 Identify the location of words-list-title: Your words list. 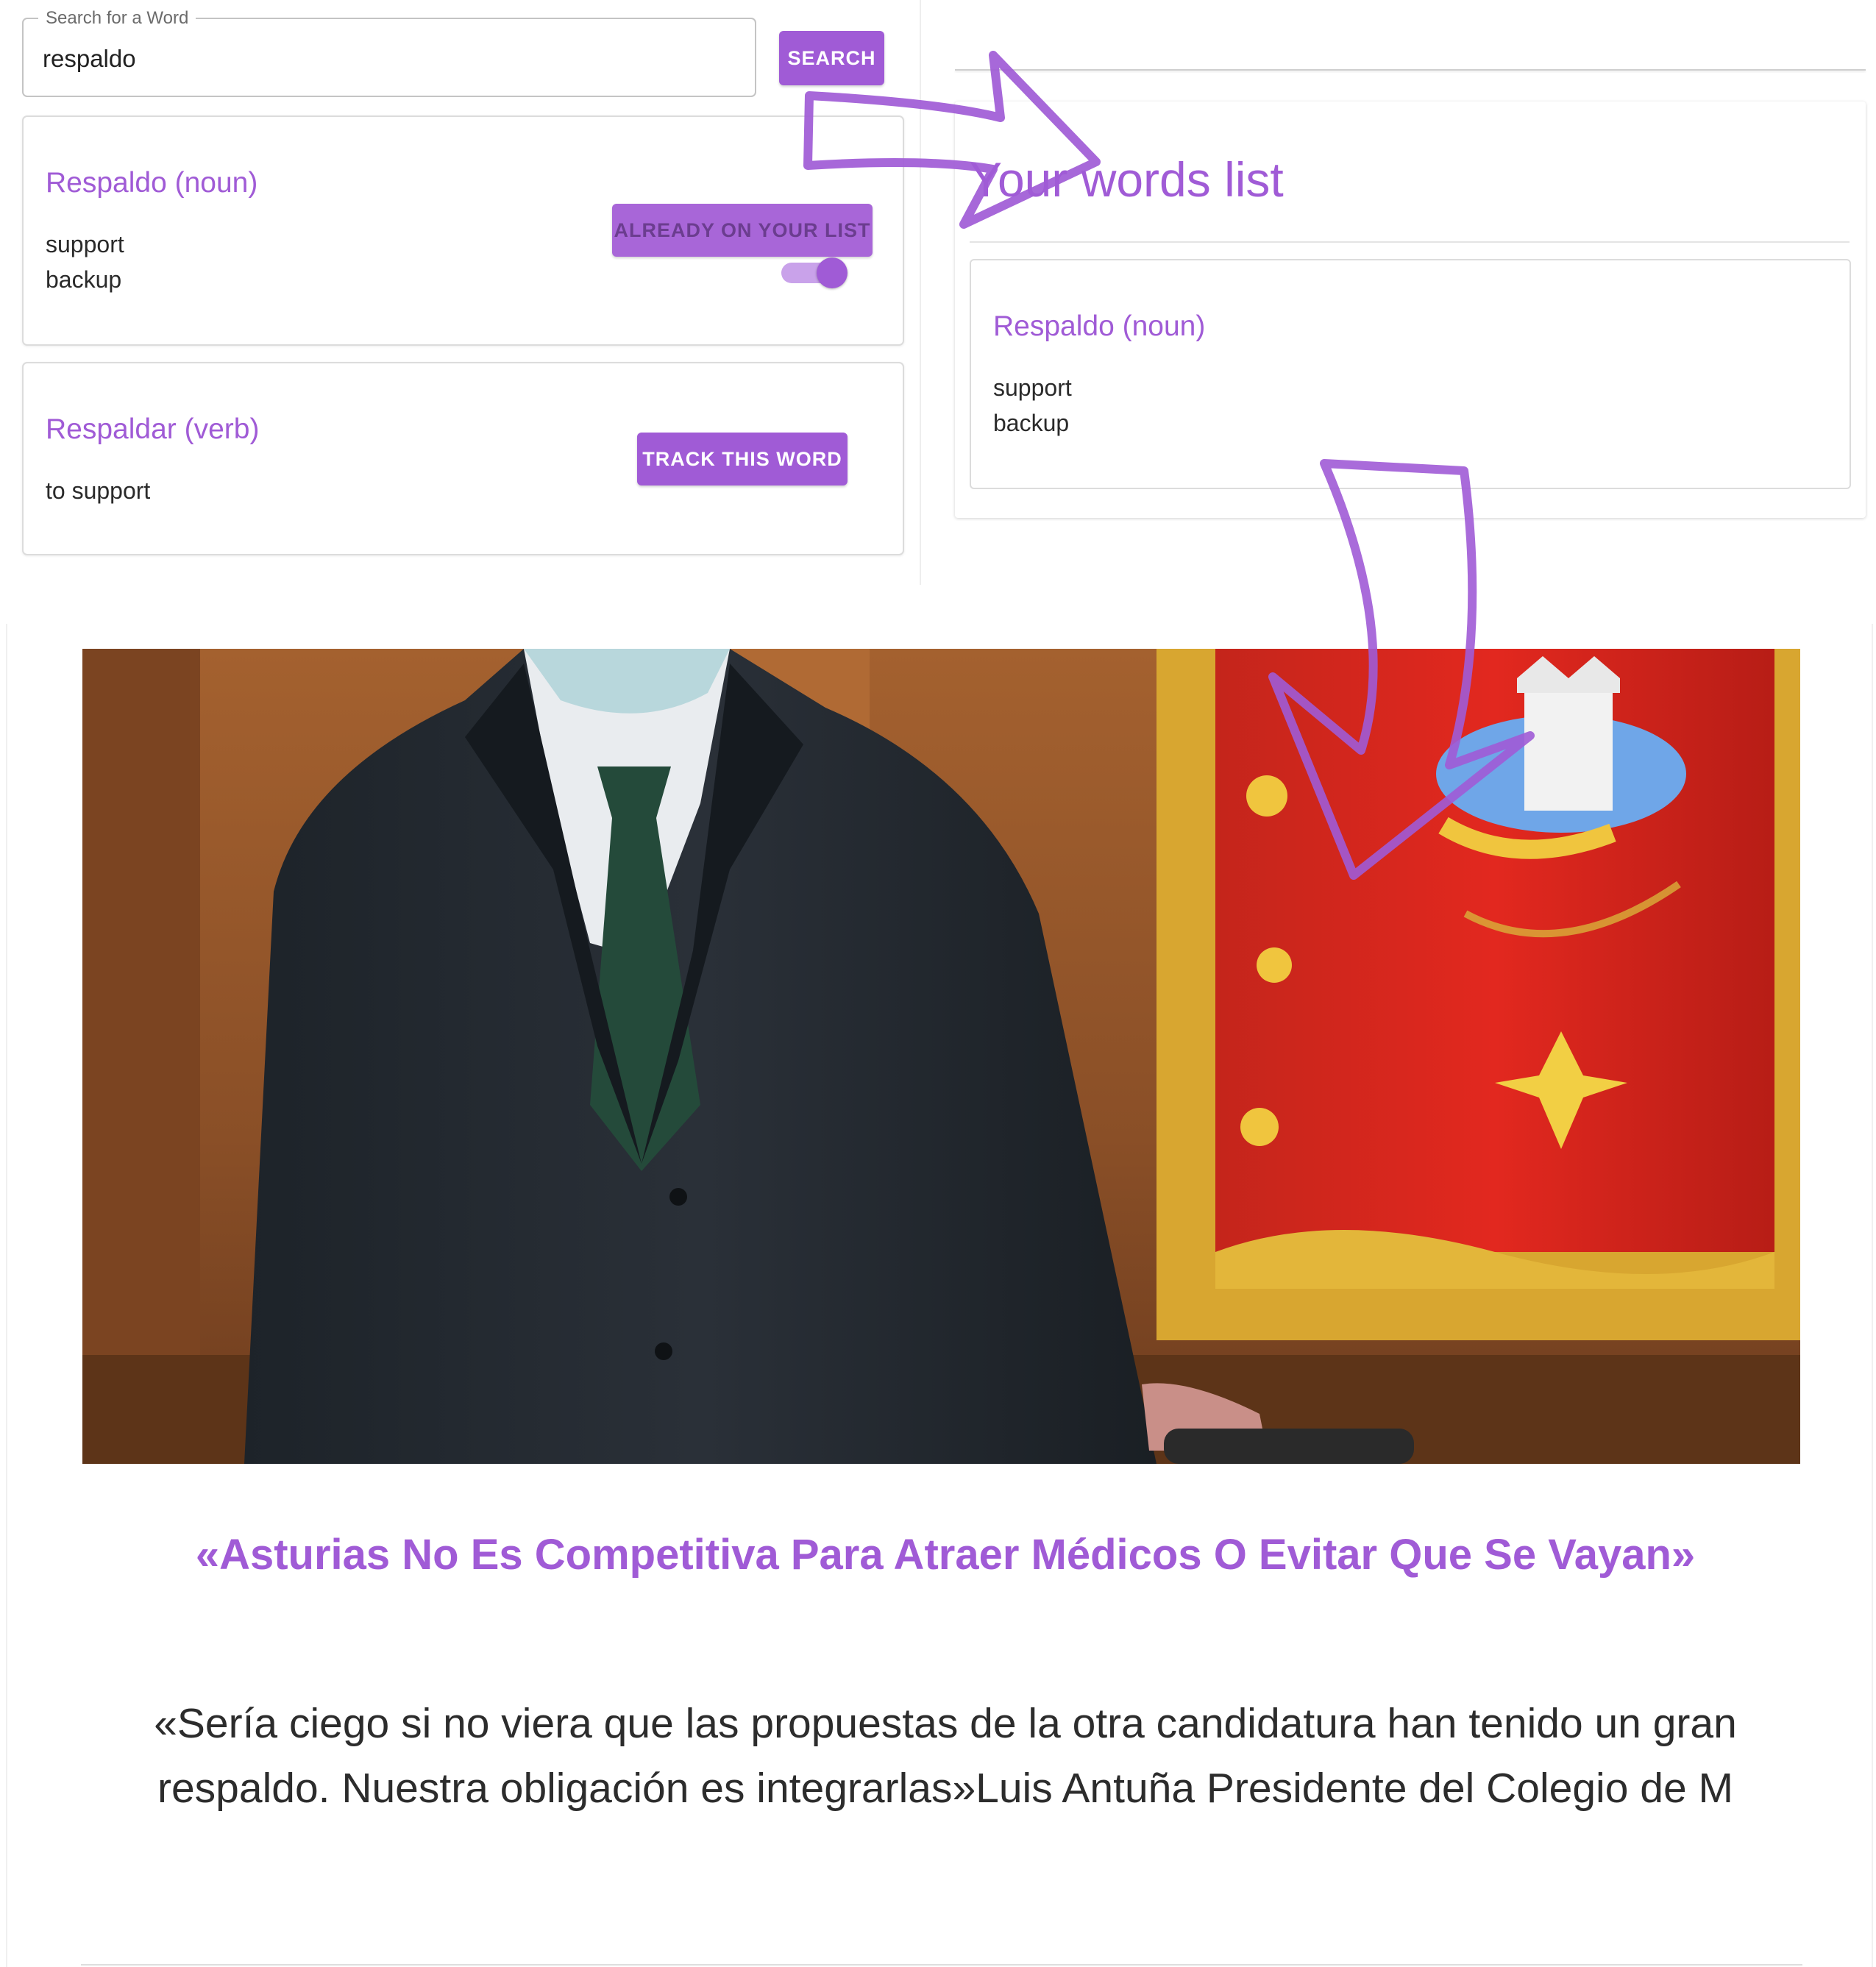
(1127, 179).